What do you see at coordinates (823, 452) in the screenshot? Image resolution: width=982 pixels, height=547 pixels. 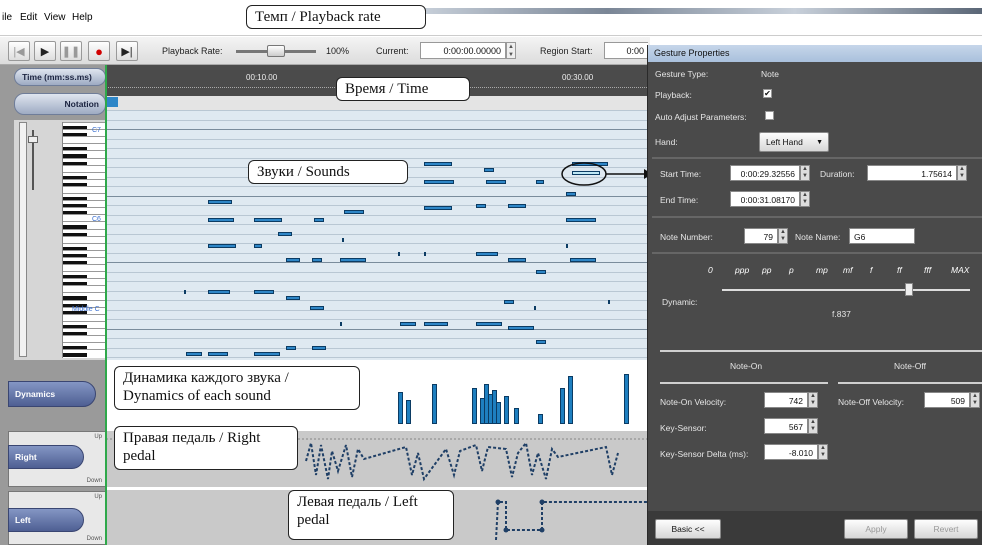 I see `key-sensor-delta-spinner: ▲ ▼` at bounding box center [823, 452].